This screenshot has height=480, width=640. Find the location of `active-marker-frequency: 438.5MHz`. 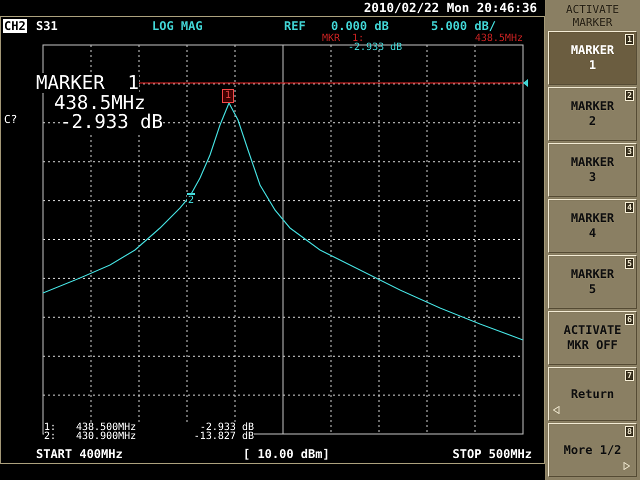

active-marker-frequency: 438.5MHz is located at coordinates (100, 103).